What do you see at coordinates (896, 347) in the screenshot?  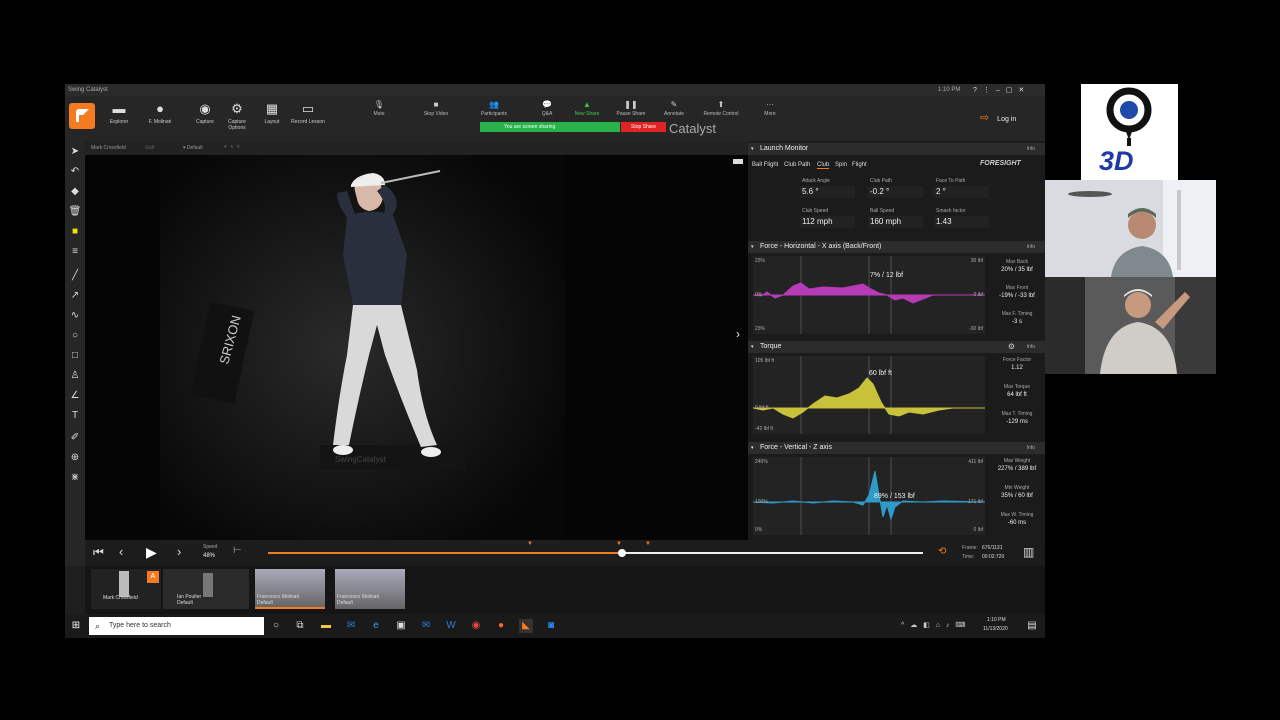 I see `torque-header: ▾ Torque ⚙ Info` at bounding box center [896, 347].